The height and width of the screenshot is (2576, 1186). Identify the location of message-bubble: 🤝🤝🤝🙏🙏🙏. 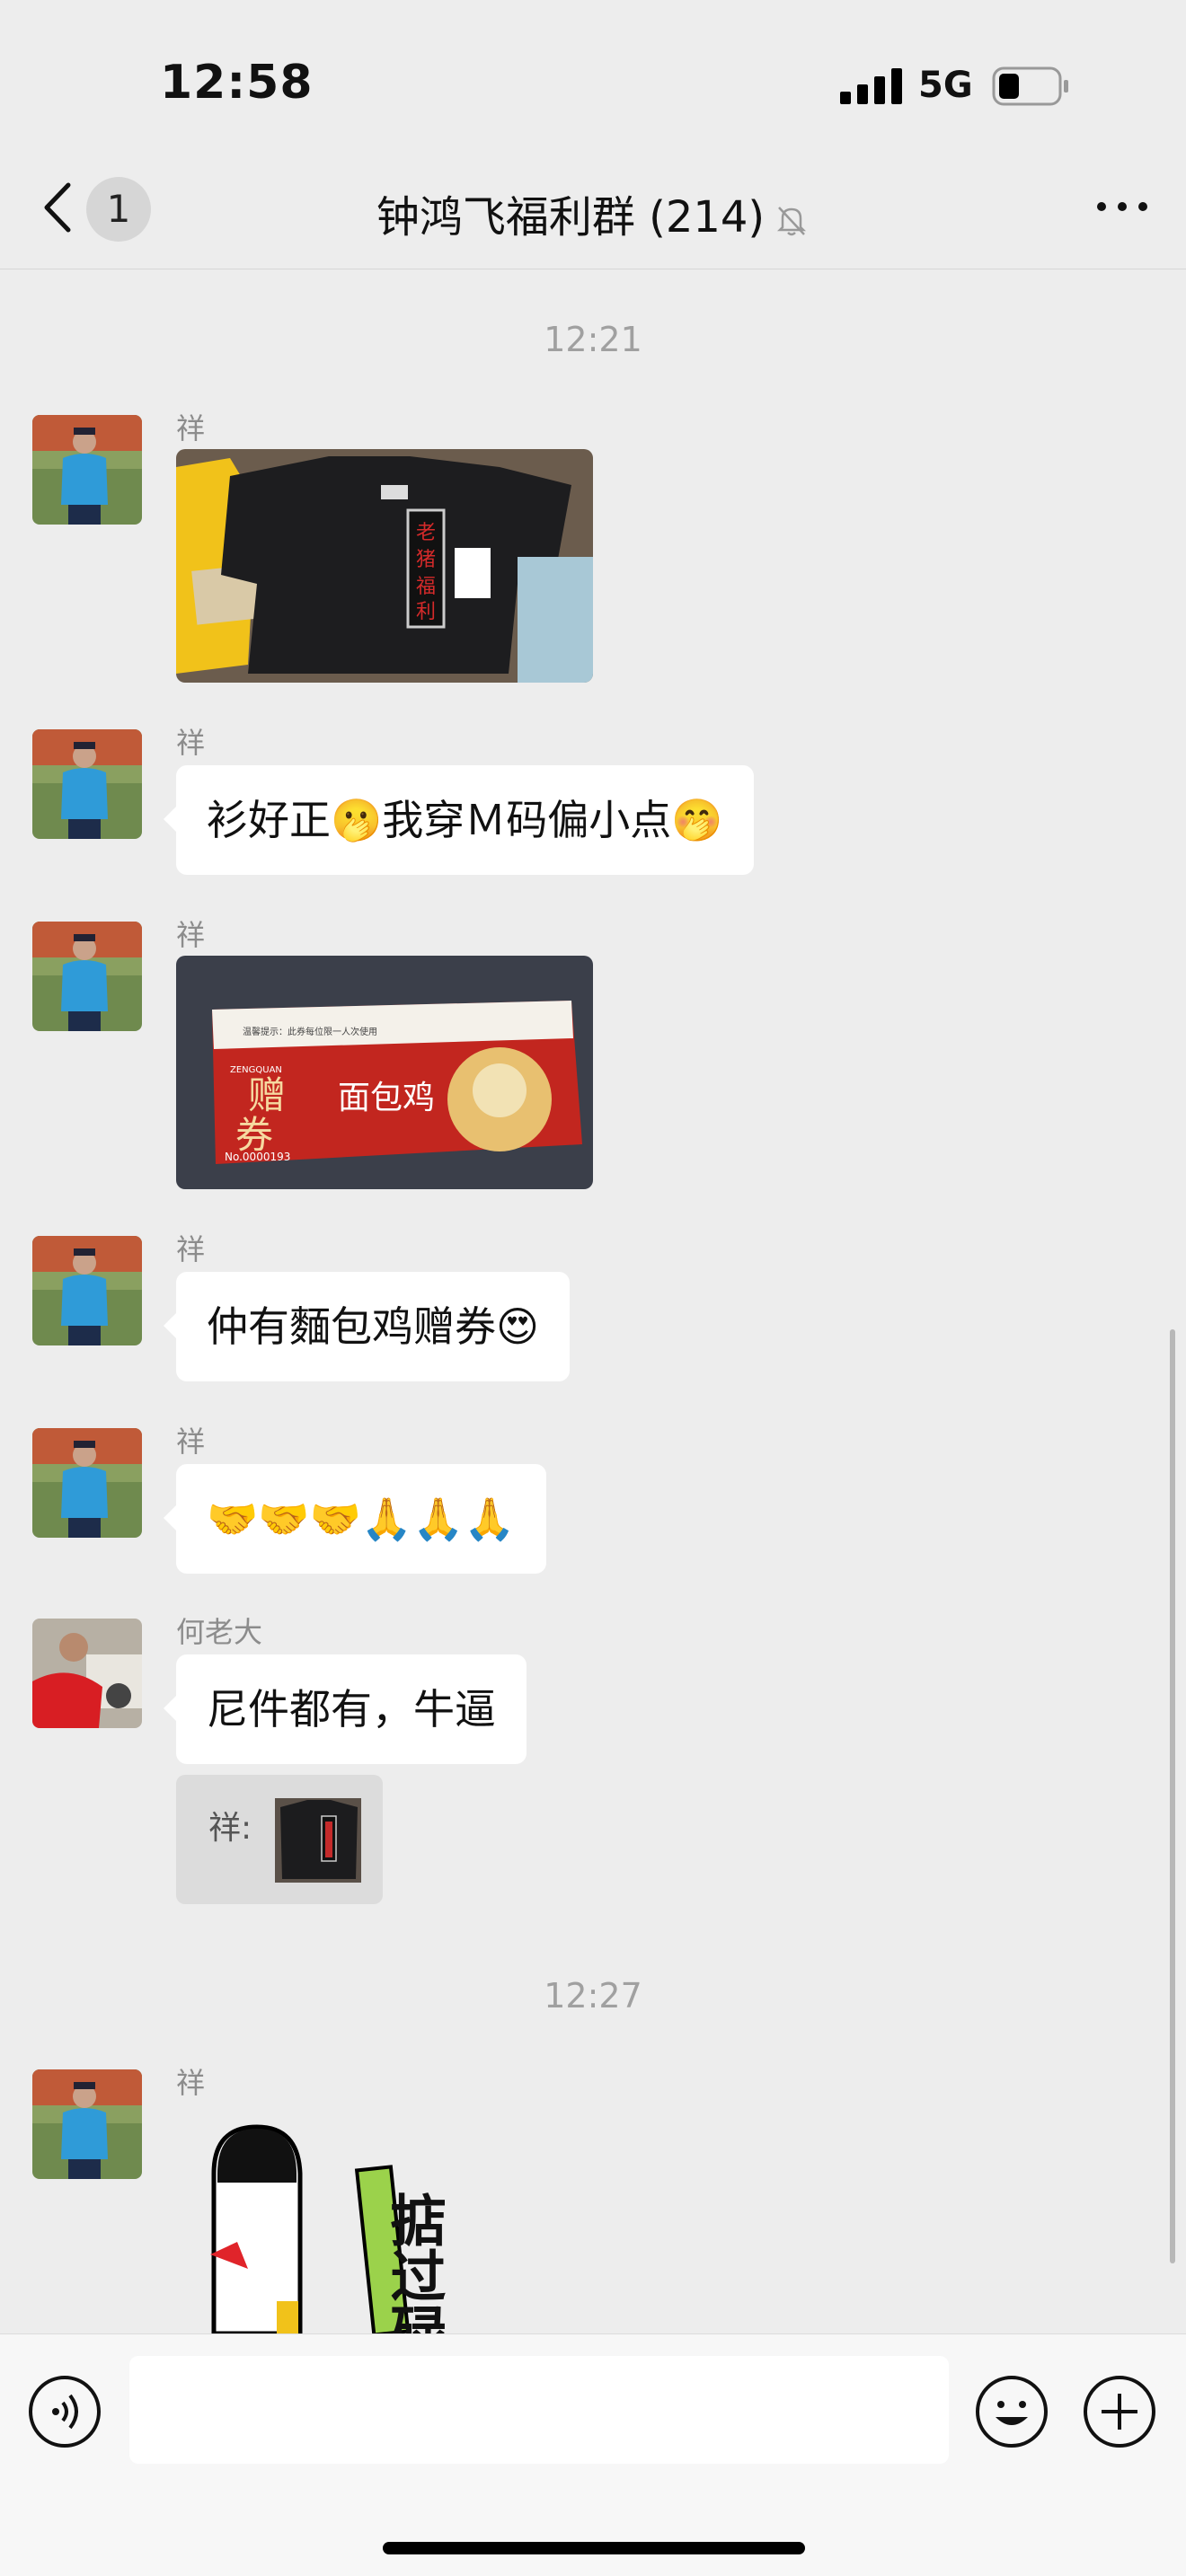
(355, 1519).